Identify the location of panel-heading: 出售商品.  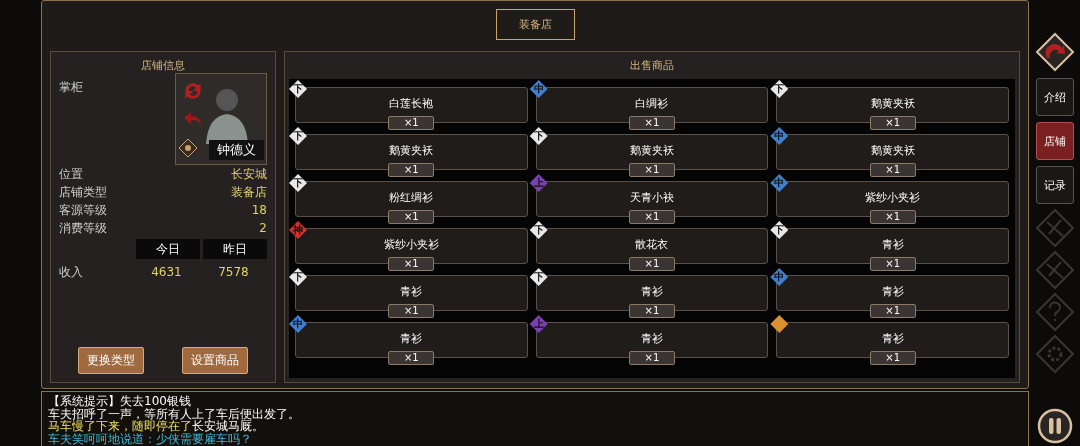
(652, 66).